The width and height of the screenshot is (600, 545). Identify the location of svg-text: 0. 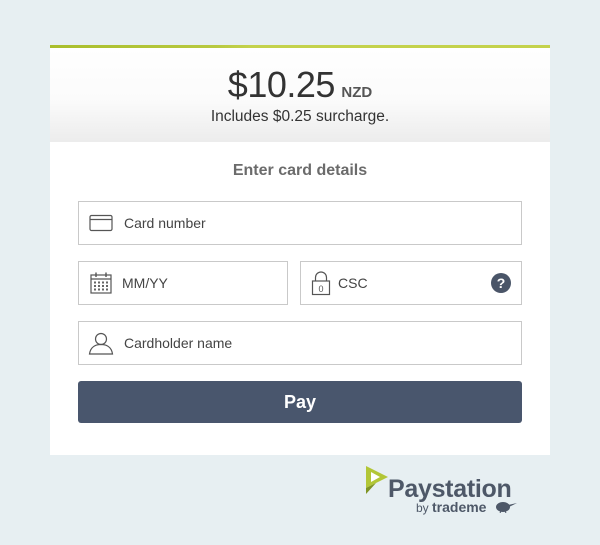
(320, 289).